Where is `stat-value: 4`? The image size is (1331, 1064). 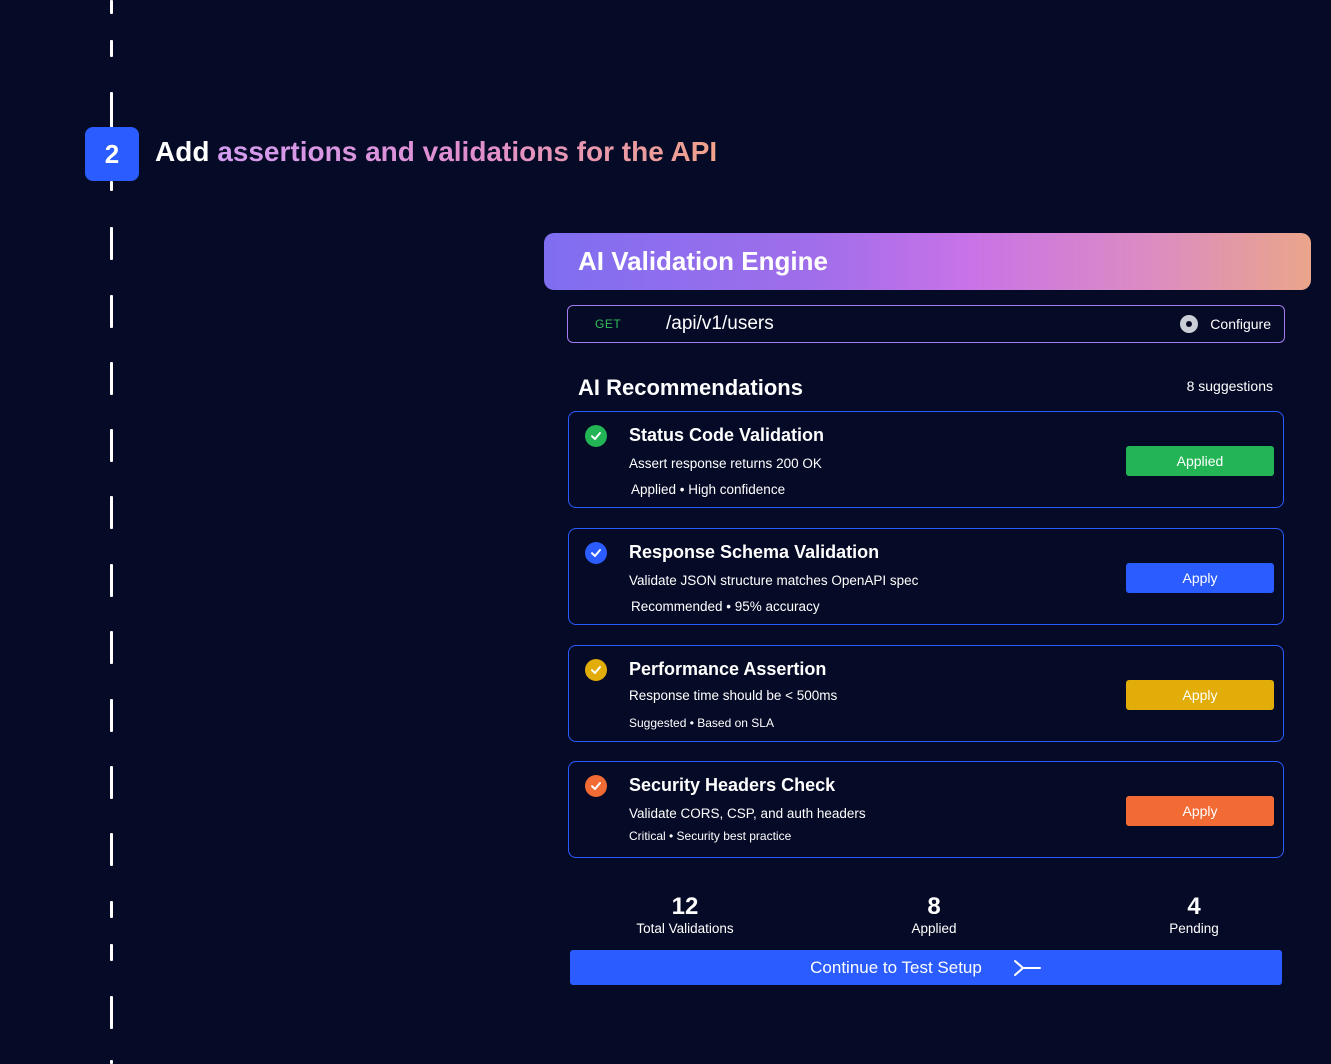
stat-value: 4 is located at coordinates (1194, 906).